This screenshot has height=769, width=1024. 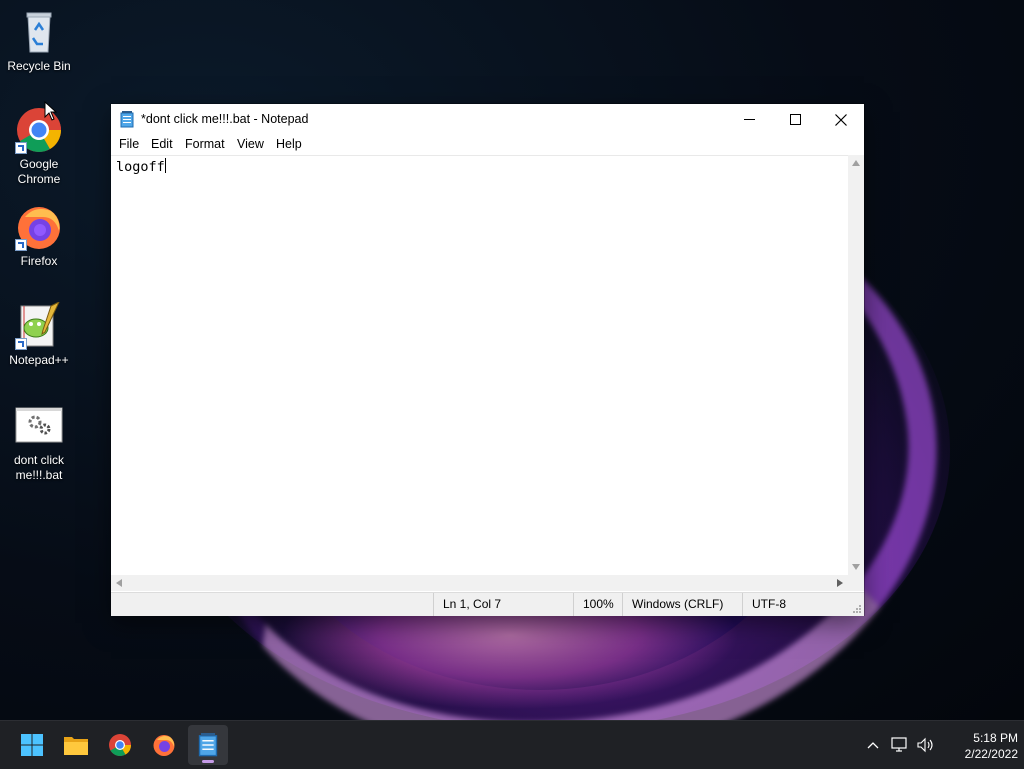 I want to click on network-icon, so click(x=899, y=744).